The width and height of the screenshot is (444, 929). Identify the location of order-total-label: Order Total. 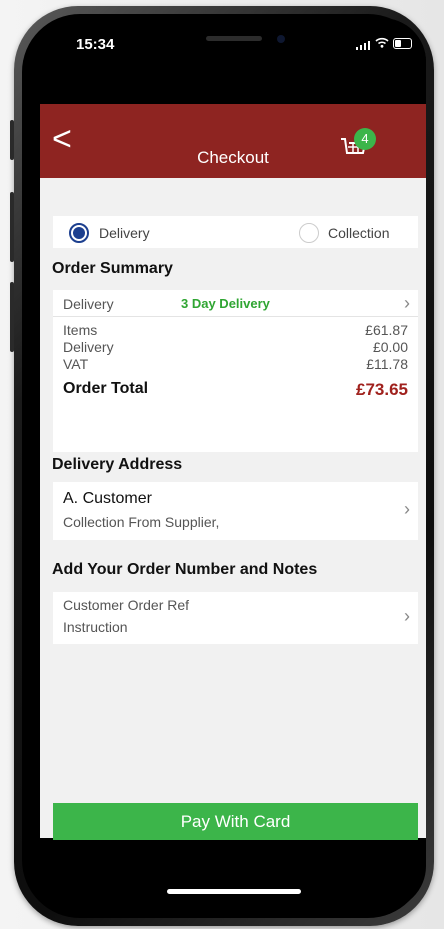
(106, 388).